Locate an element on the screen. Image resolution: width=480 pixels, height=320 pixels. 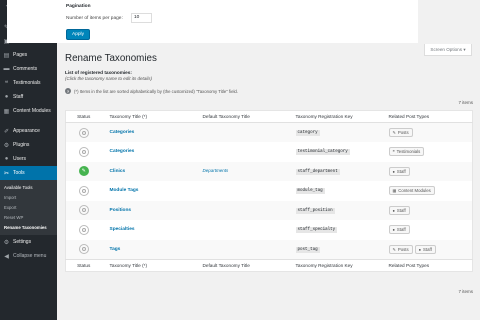
foot-col-post-types: Related Post Types is located at coordinates (426, 264).